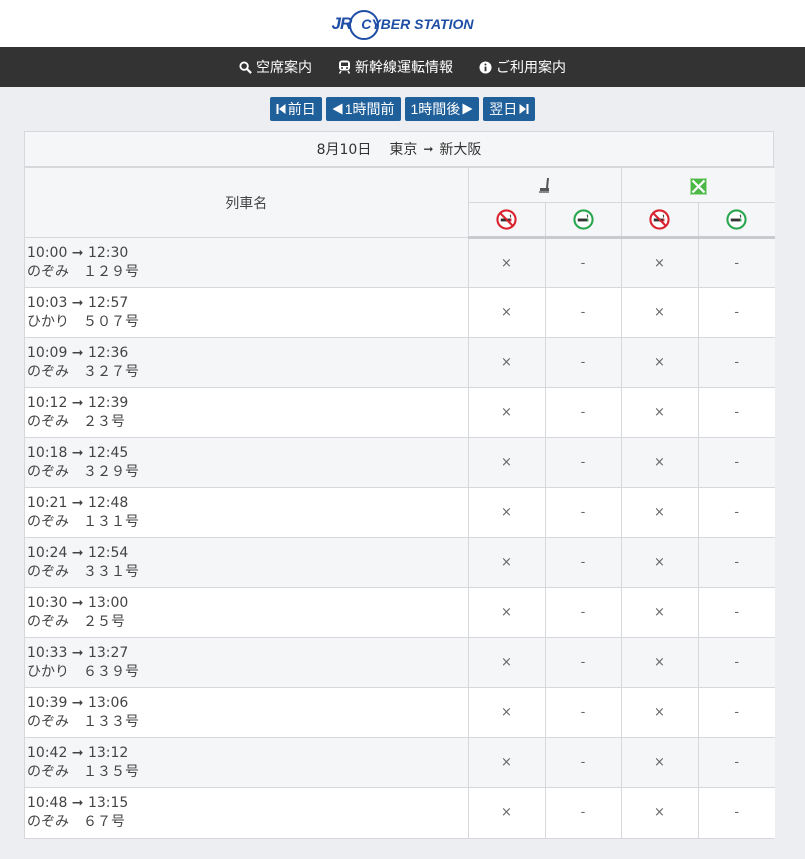 The width and height of the screenshot is (805, 859). I want to click on train-time: 10:48 ➞ 13:15, so click(78, 802).